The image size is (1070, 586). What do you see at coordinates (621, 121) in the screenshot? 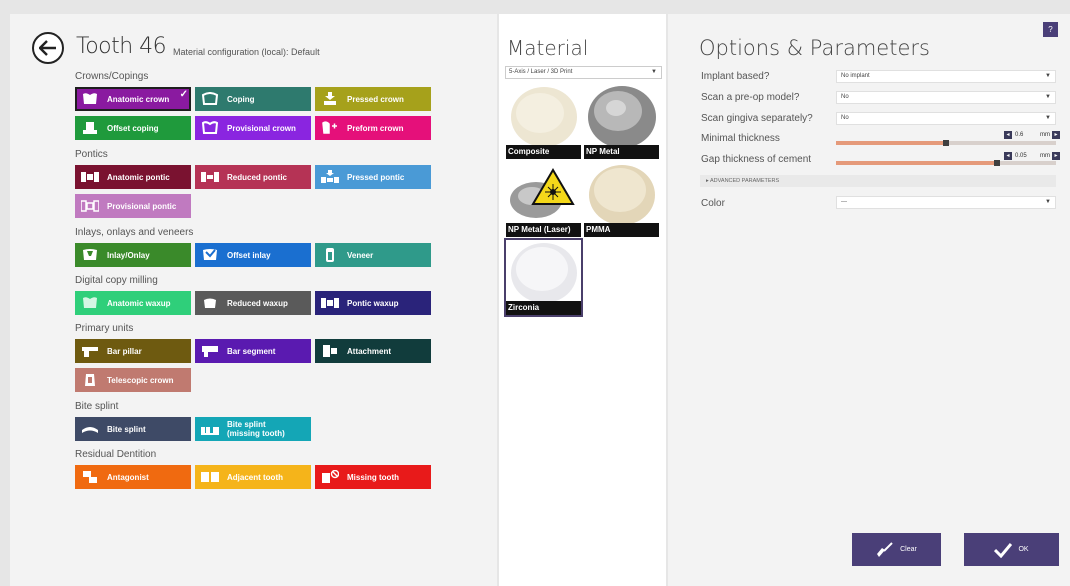
I see `material-card-np-metal: NP Metal` at bounding box center [621, 121].